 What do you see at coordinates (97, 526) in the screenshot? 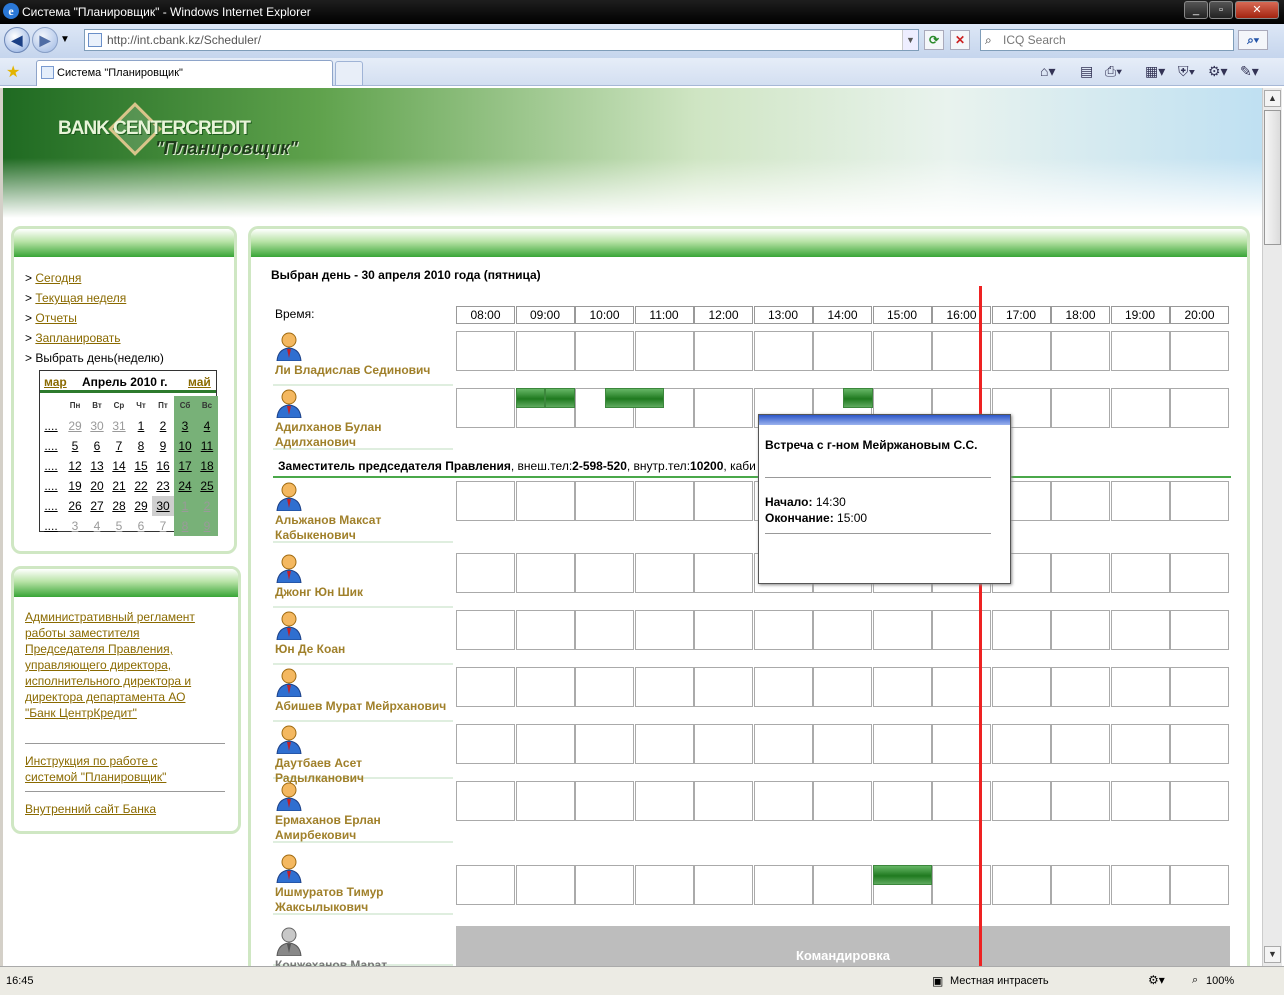
I see `calendar-day: 4` at bounding box center [97, 526].